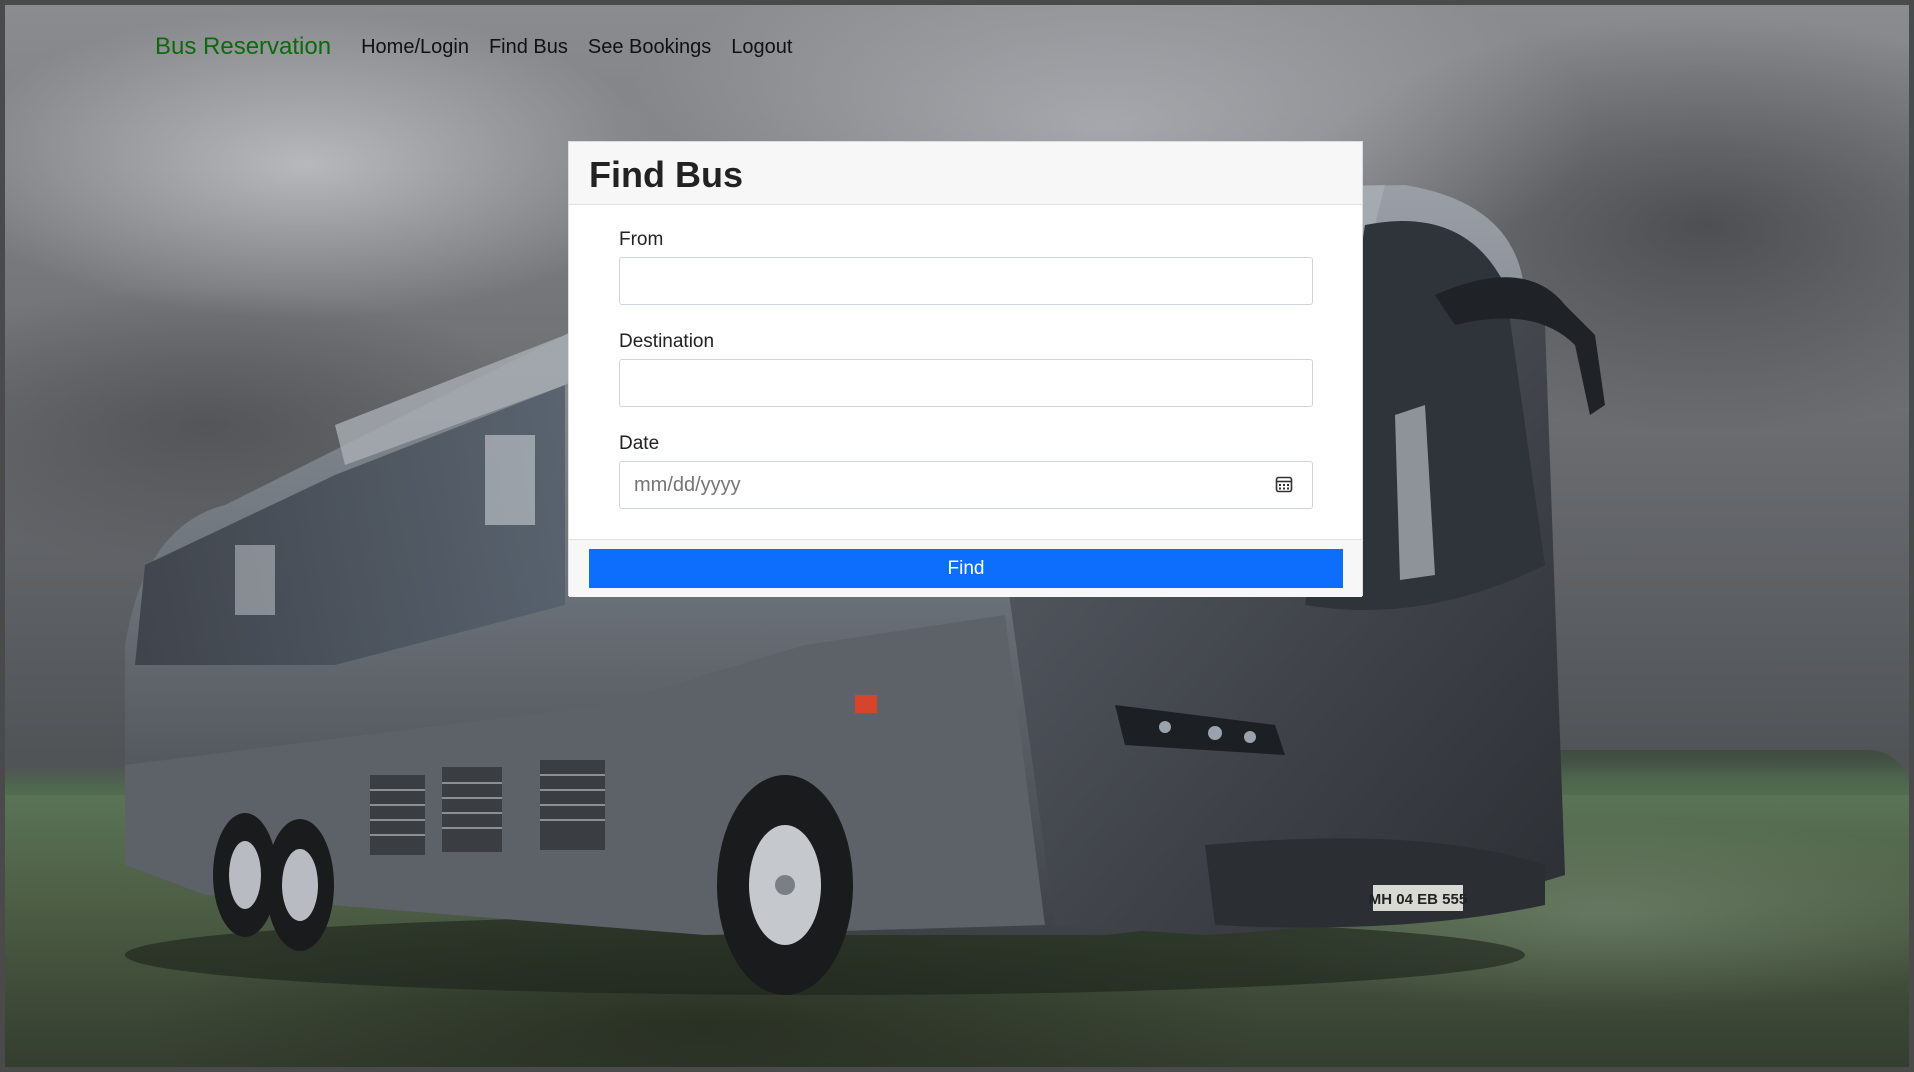  I want to click on from-label: From, so click(641, 239).